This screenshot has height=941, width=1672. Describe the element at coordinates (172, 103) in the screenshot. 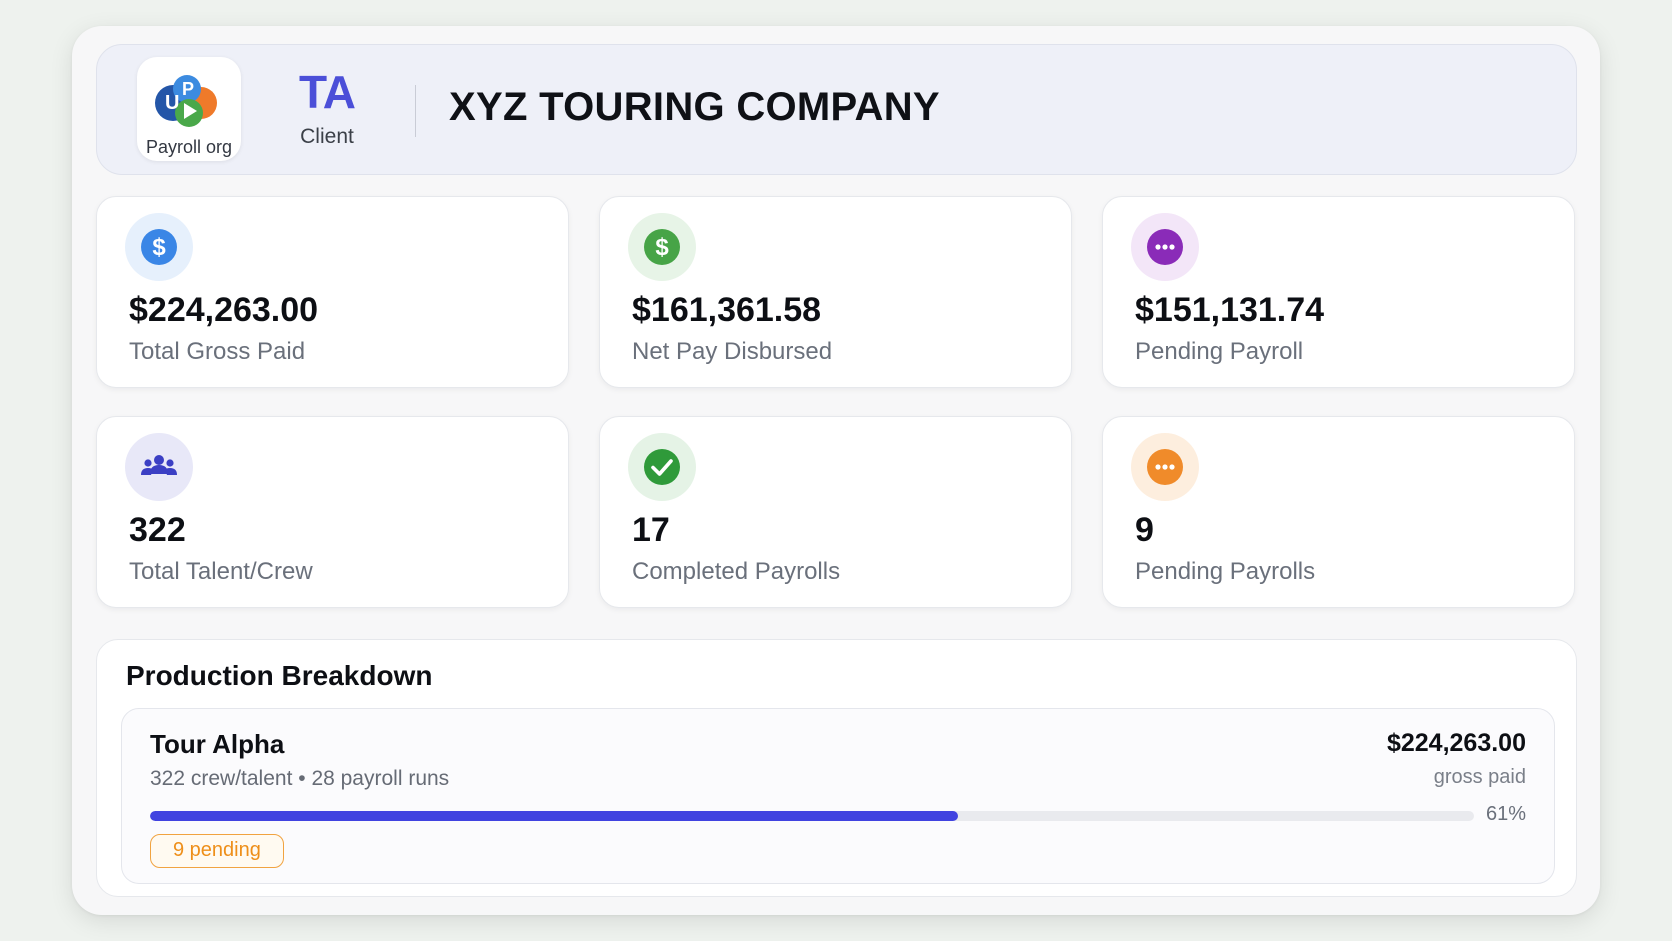

I see `svg-text: U` at that location.